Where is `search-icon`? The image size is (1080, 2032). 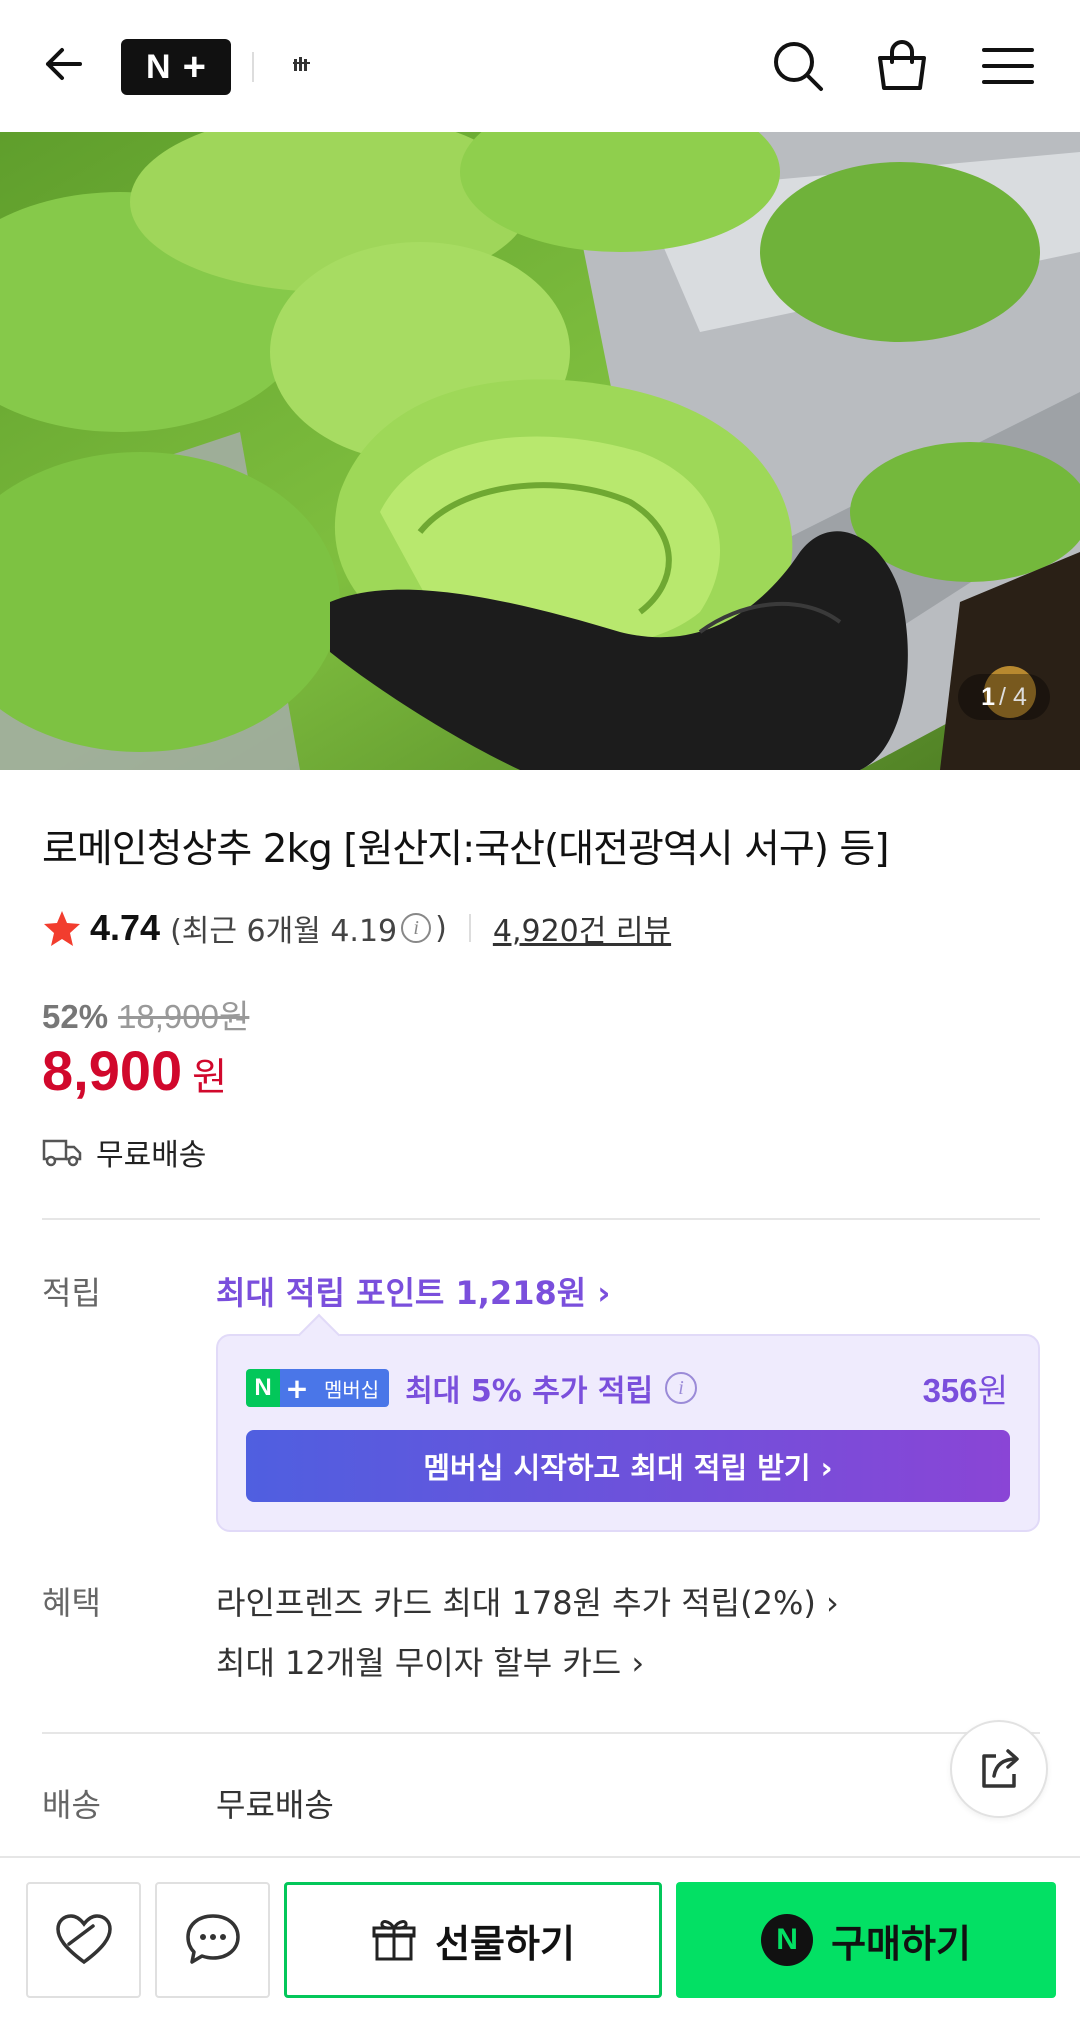 search-icon is located at coordinates (798, 66).